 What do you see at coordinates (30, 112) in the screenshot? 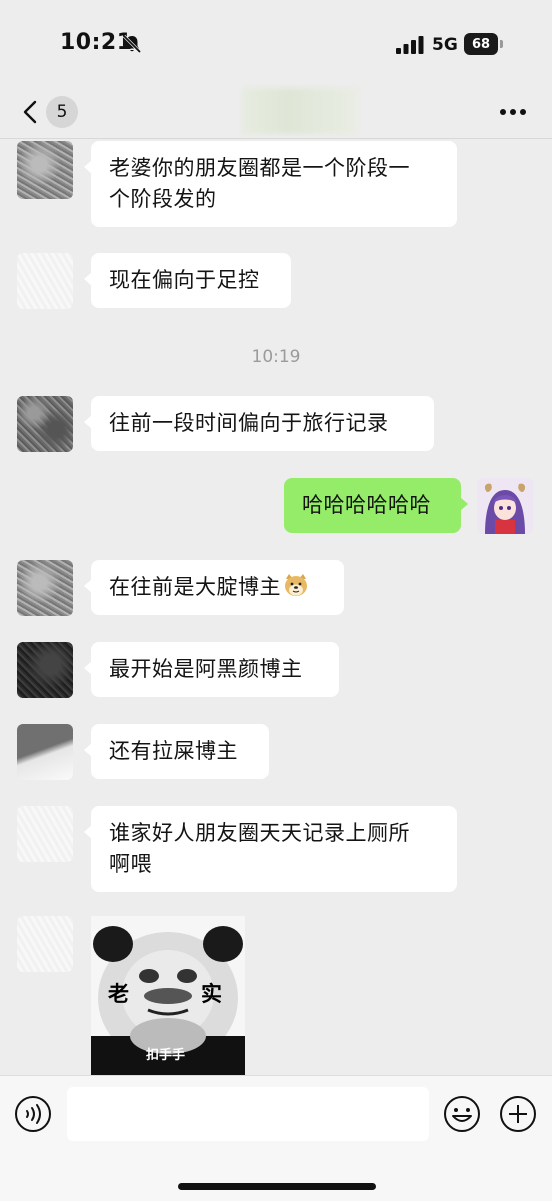
I see `chevron-left-icon` at bounding box center [30, 112].